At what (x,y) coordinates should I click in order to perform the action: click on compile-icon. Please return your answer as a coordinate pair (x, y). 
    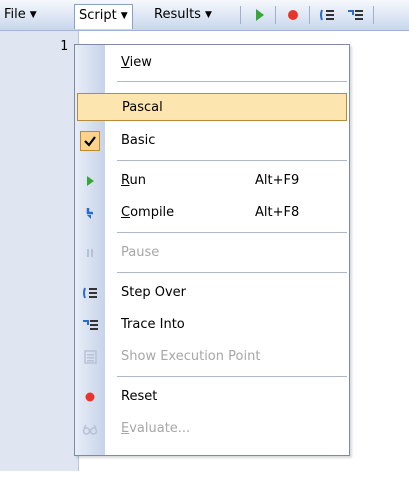
    Looking at the image, I should click on (89, 213).